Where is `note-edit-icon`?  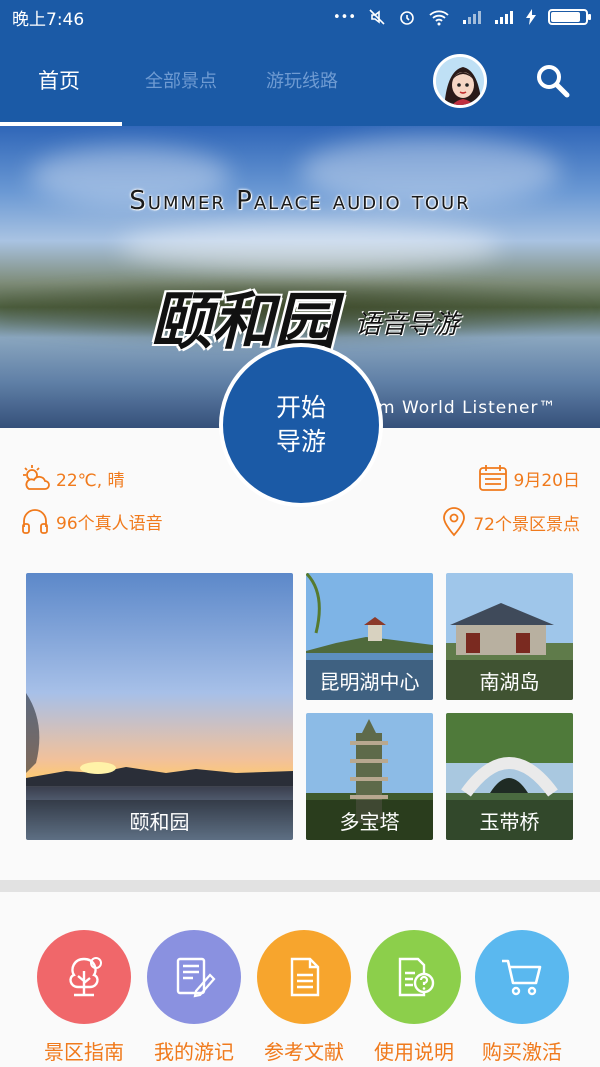
note-edit-icon is located at coordinates (196, 977).